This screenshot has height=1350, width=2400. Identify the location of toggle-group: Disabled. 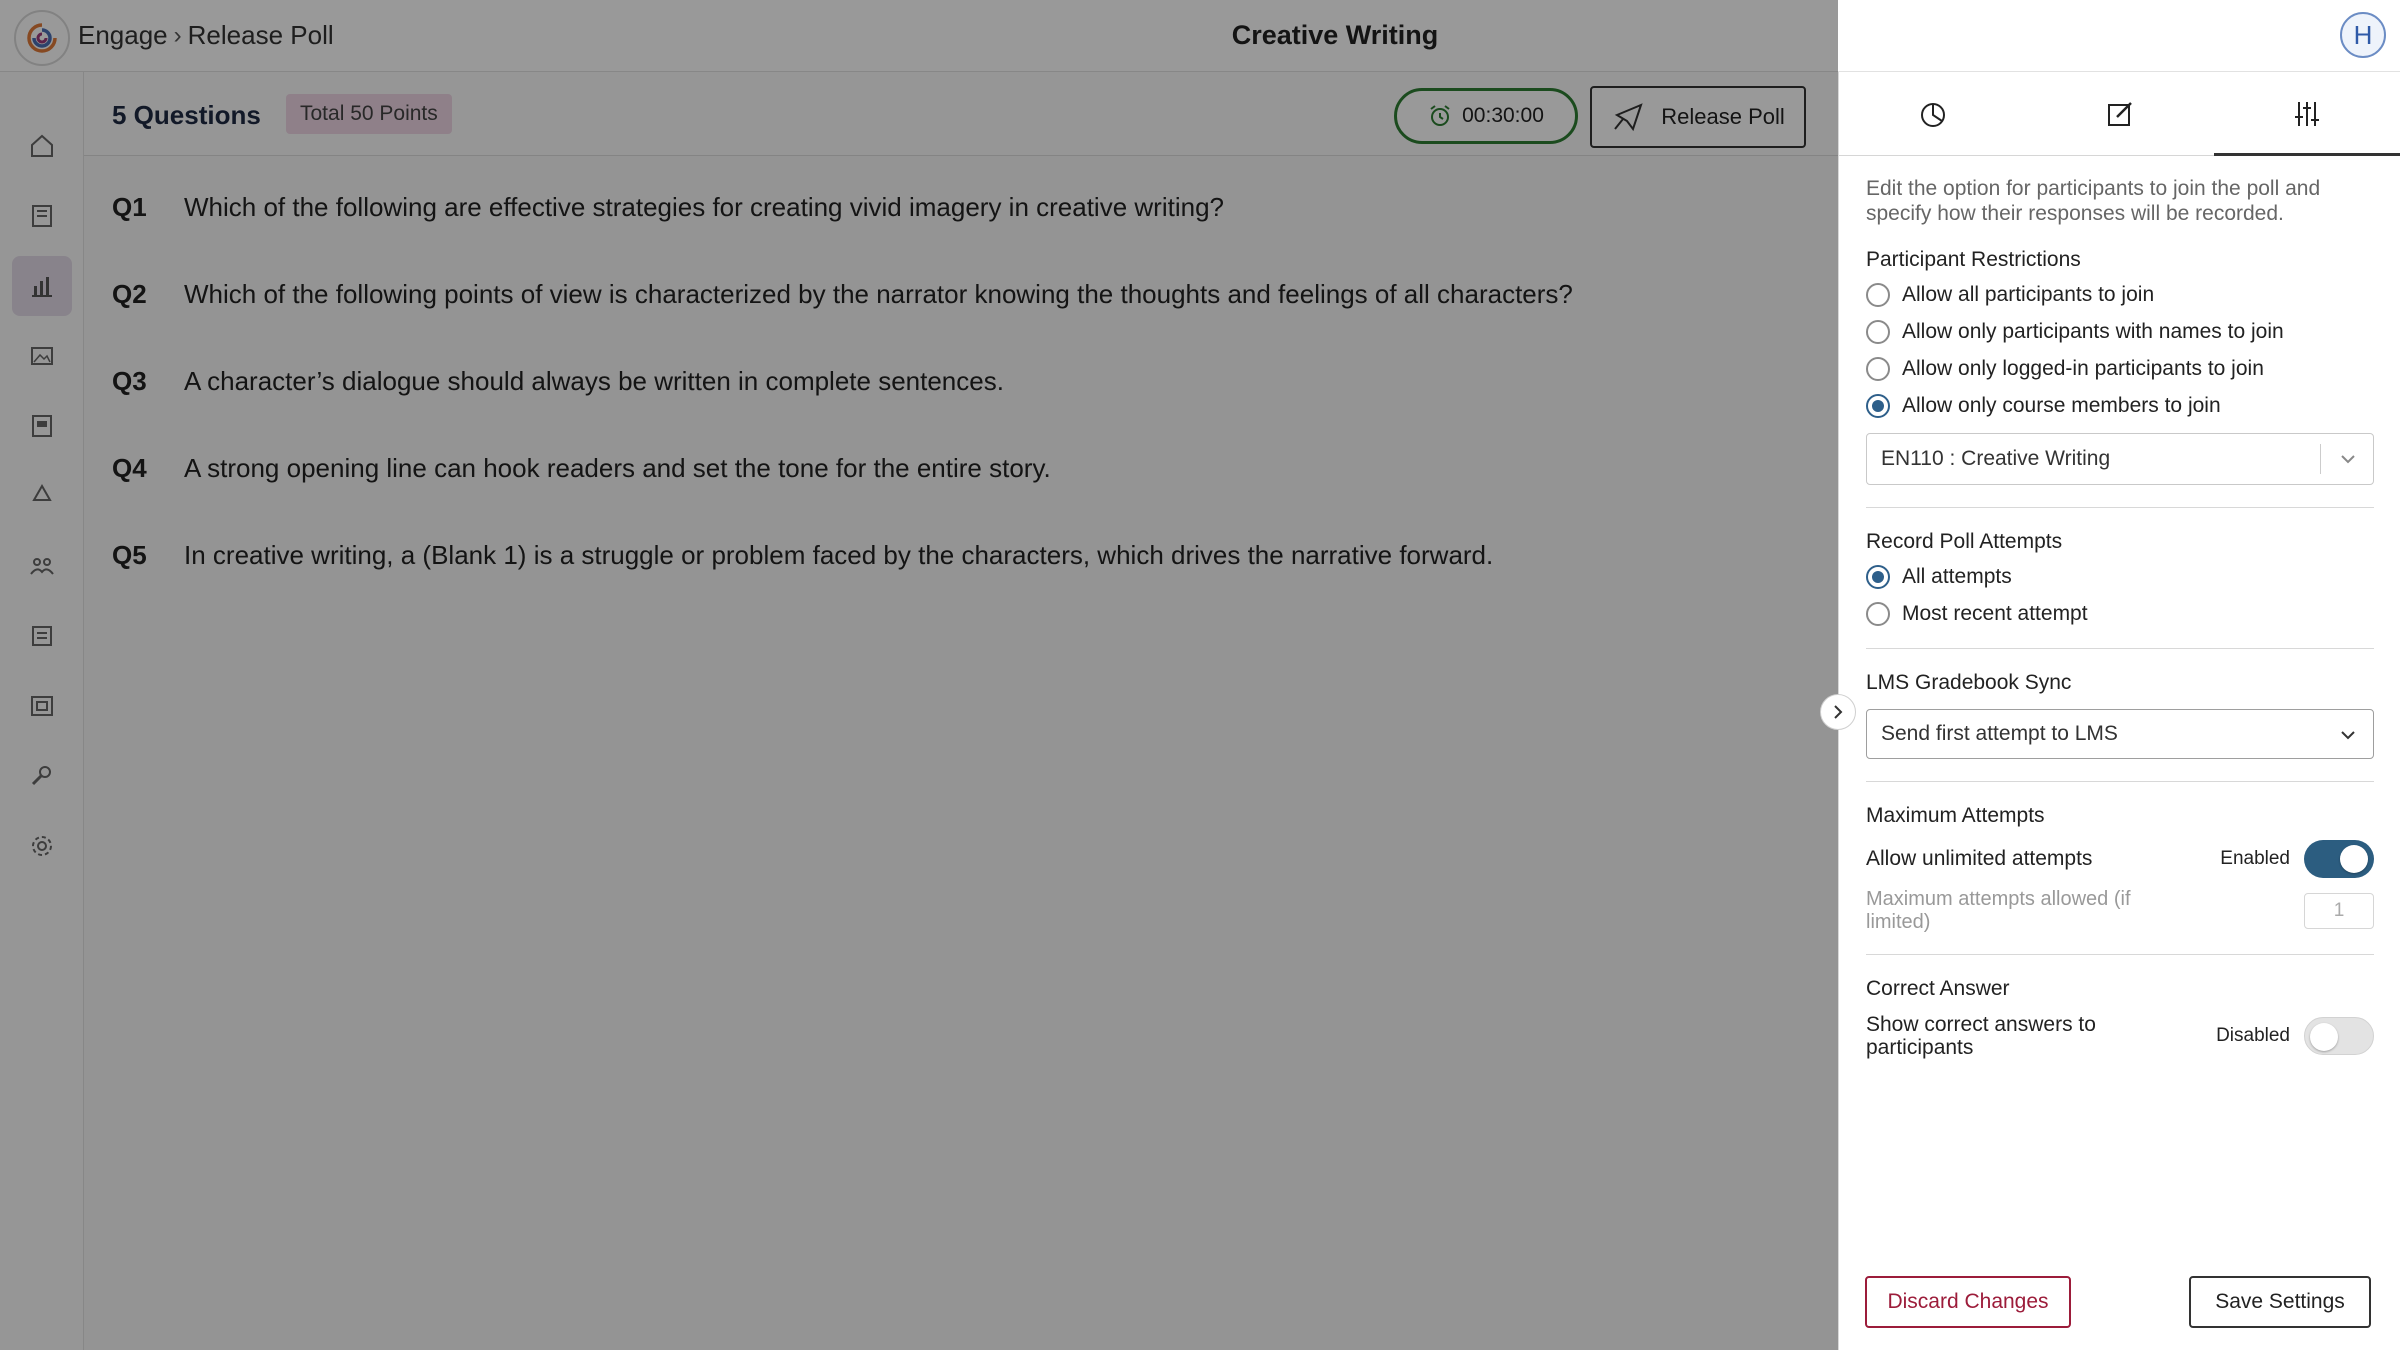
(2295, 1036).